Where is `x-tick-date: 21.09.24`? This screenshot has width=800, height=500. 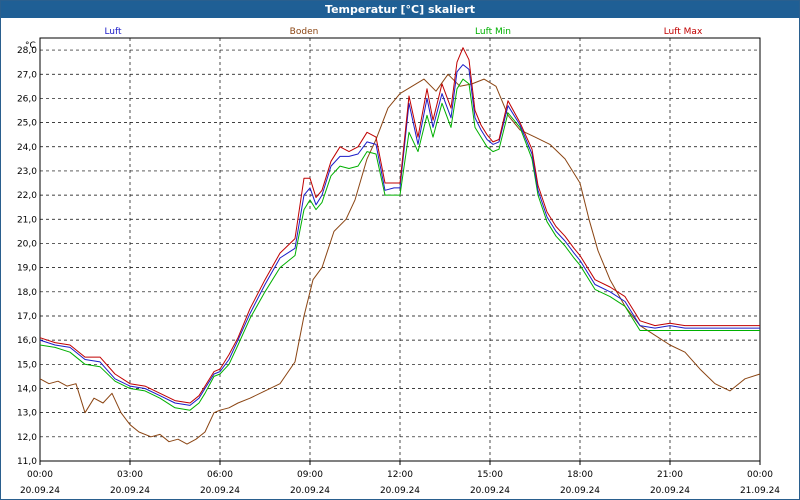
x-tick-date: 21.09.24 is located at coordinates (760, 491).